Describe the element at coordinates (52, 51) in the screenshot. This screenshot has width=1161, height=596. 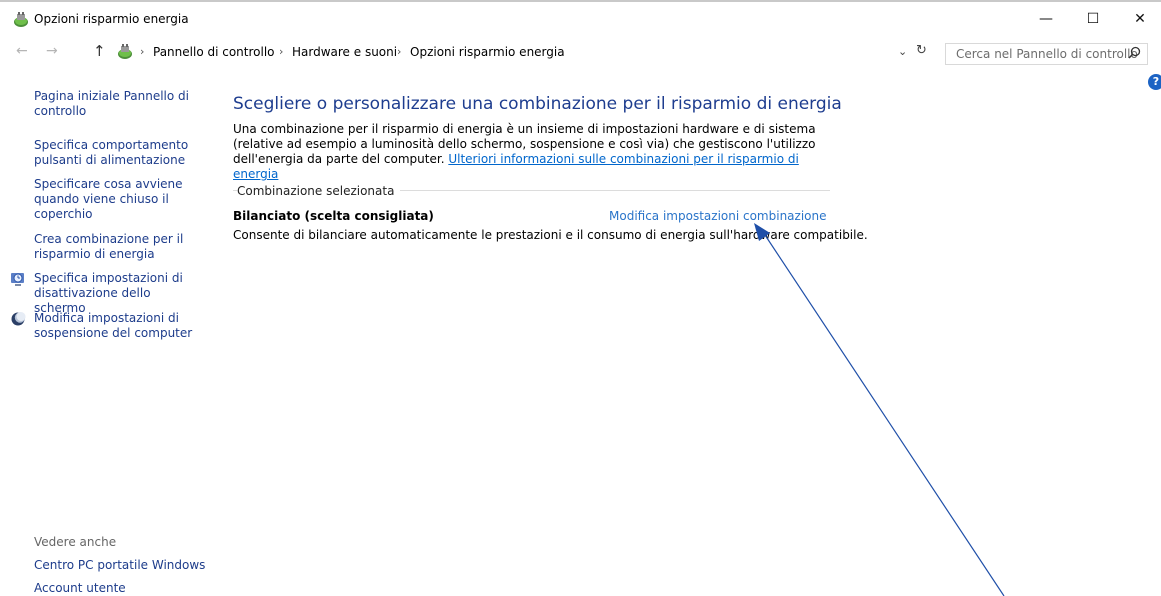
I see `forward-button: →` at that location.